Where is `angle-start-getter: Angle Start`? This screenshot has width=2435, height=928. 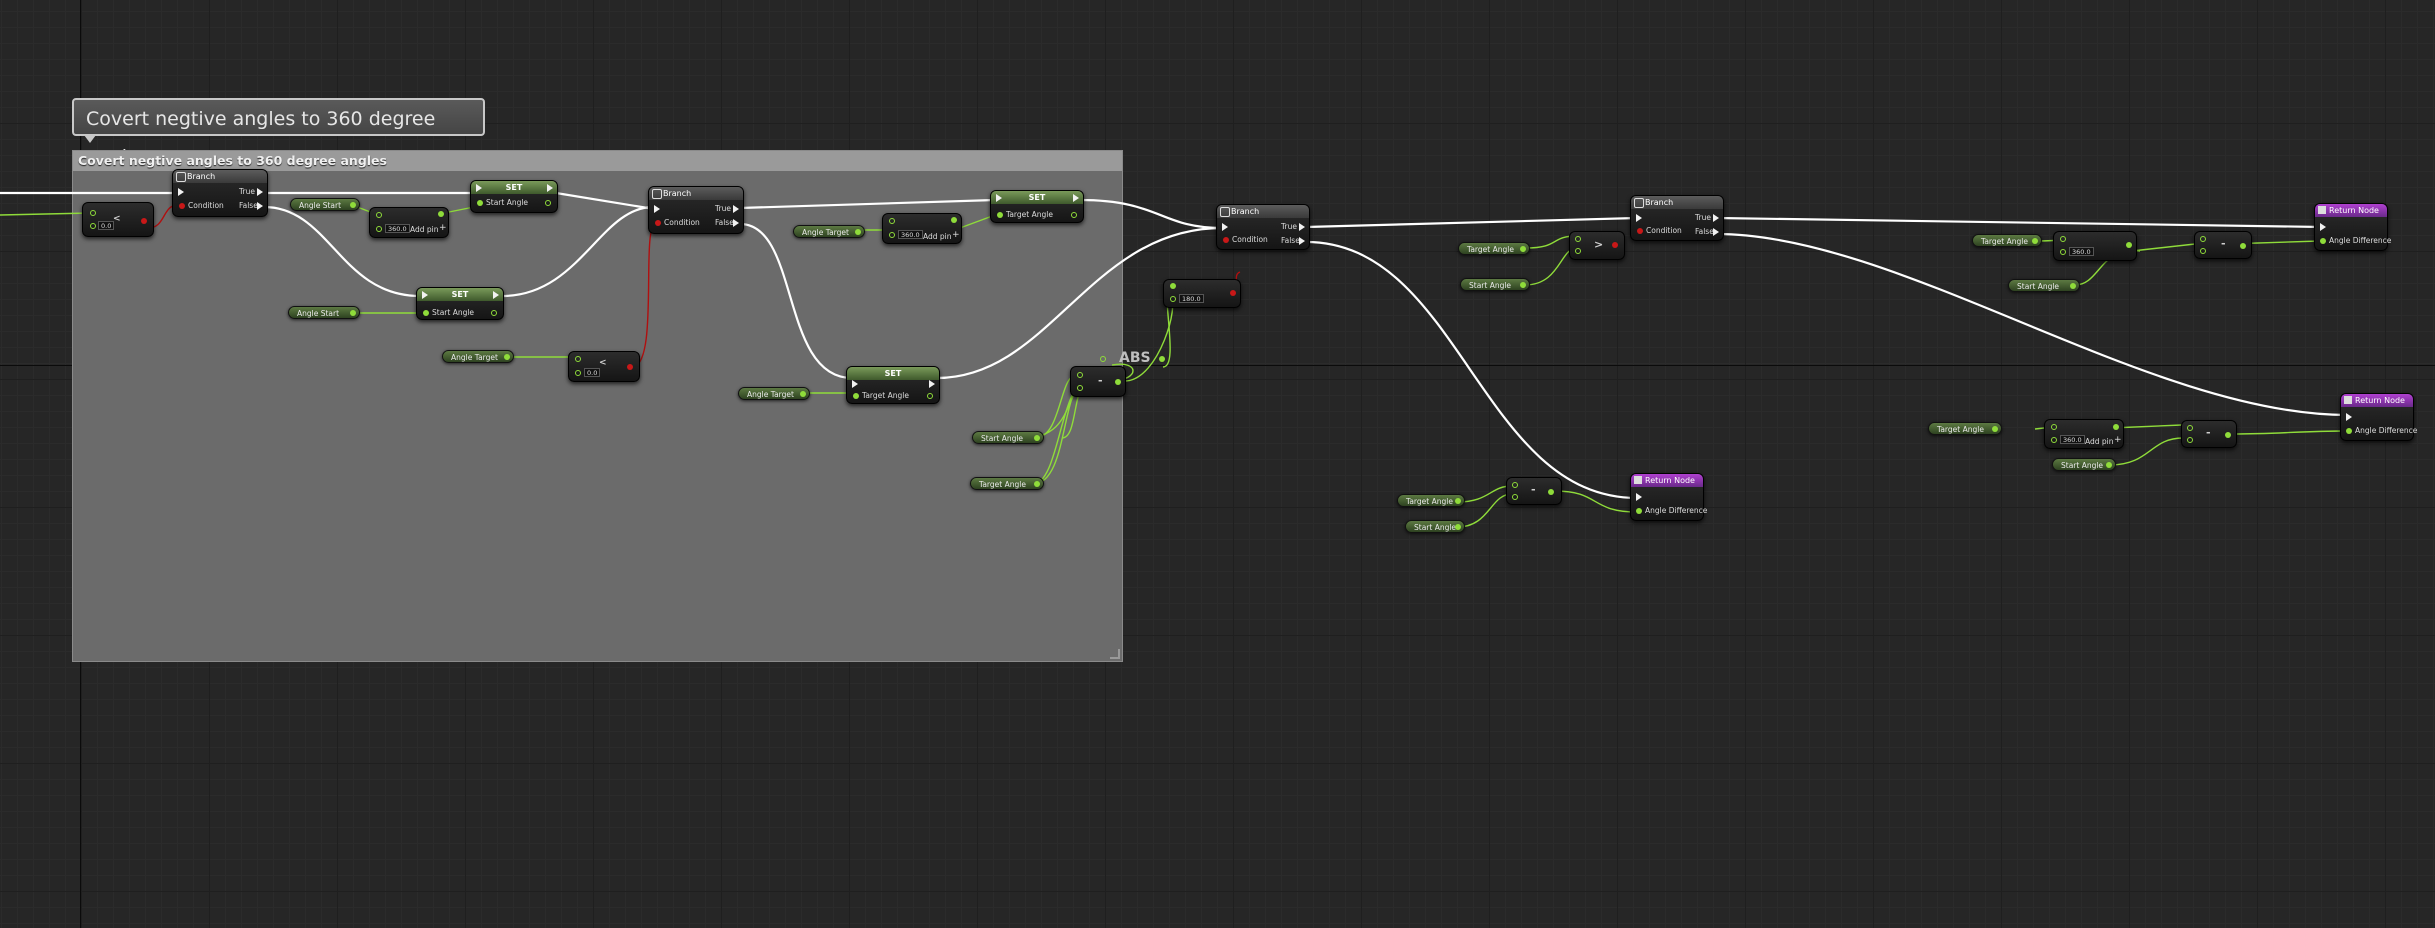 angle-start-getter: Angle Start is located at coordinates (324, 312).